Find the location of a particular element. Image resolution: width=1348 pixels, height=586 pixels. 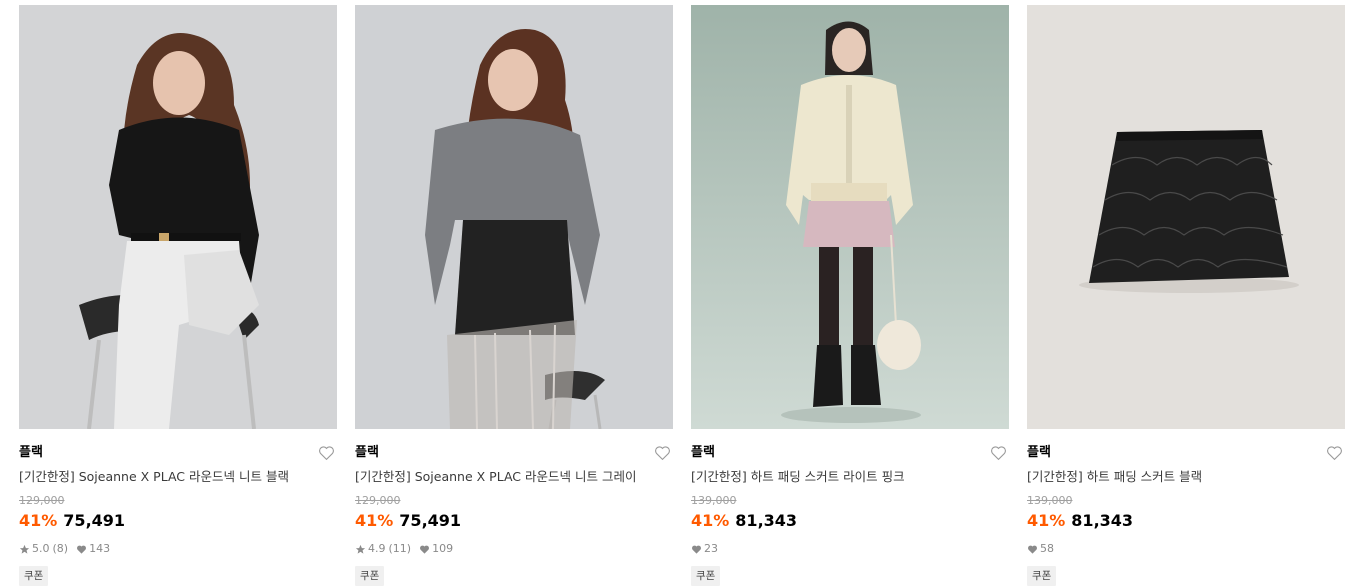

rating-value: 4.9 is located at coordinates (377, 548).